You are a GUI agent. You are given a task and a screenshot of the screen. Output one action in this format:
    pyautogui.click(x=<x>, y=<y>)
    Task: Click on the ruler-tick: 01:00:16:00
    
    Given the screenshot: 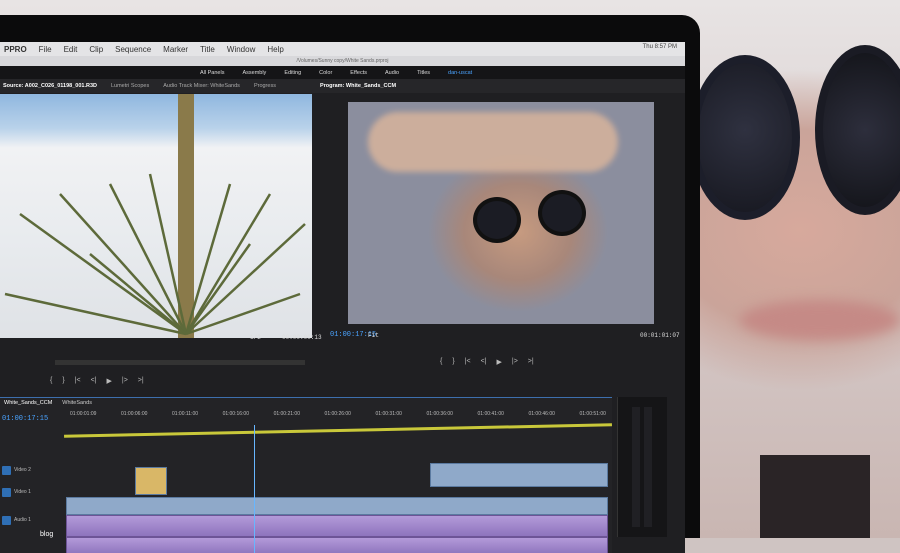 What is the action you would take?
    pyautogui.click(x=235, y=414)
    